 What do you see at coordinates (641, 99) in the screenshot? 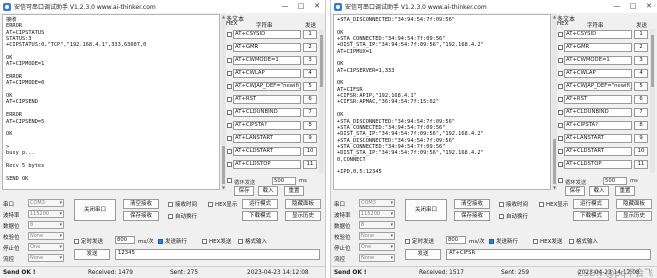
I see `command-send-button: 6` at bounding box center [641, 99].